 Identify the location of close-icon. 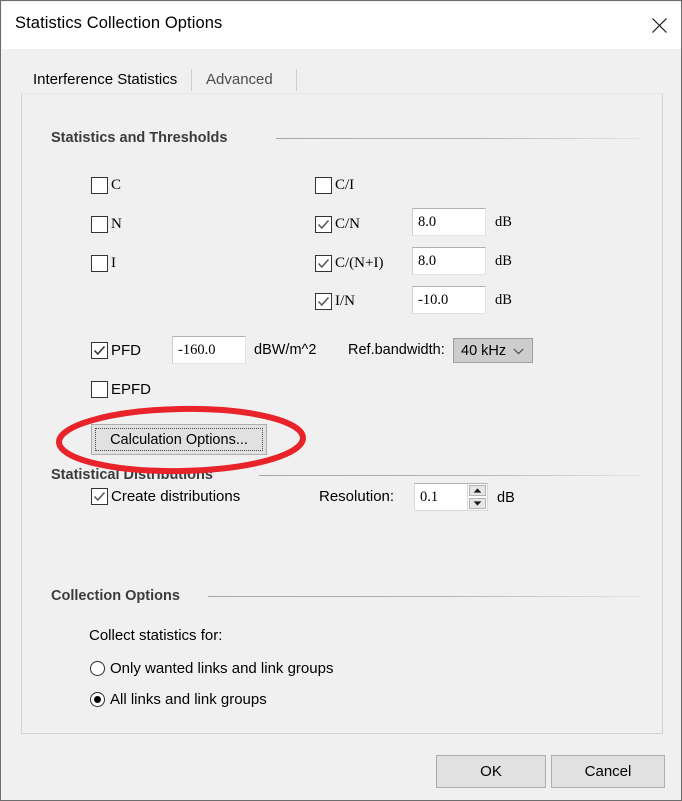
(659, 25).